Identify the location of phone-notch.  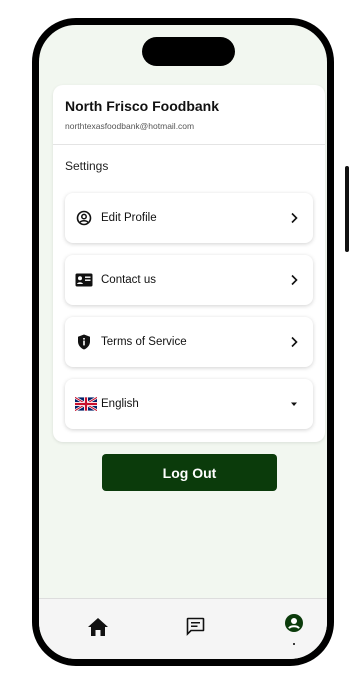
(188, 51).